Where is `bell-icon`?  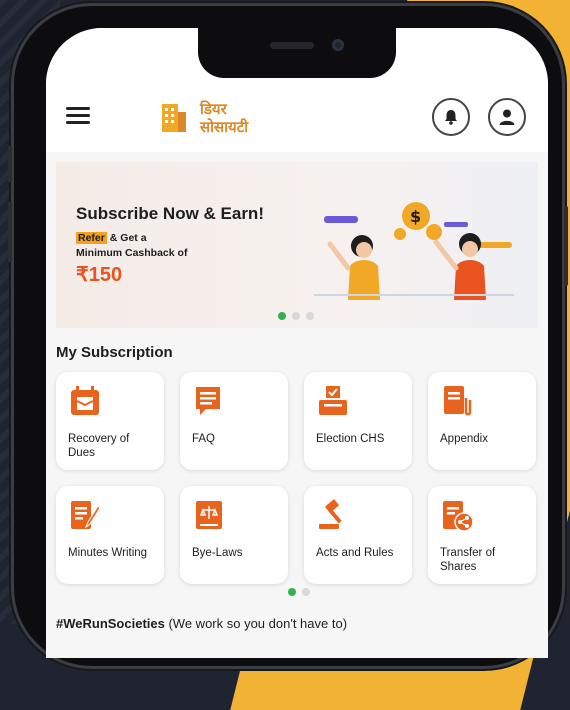 bell-icon is located at coordinates (451, 117).